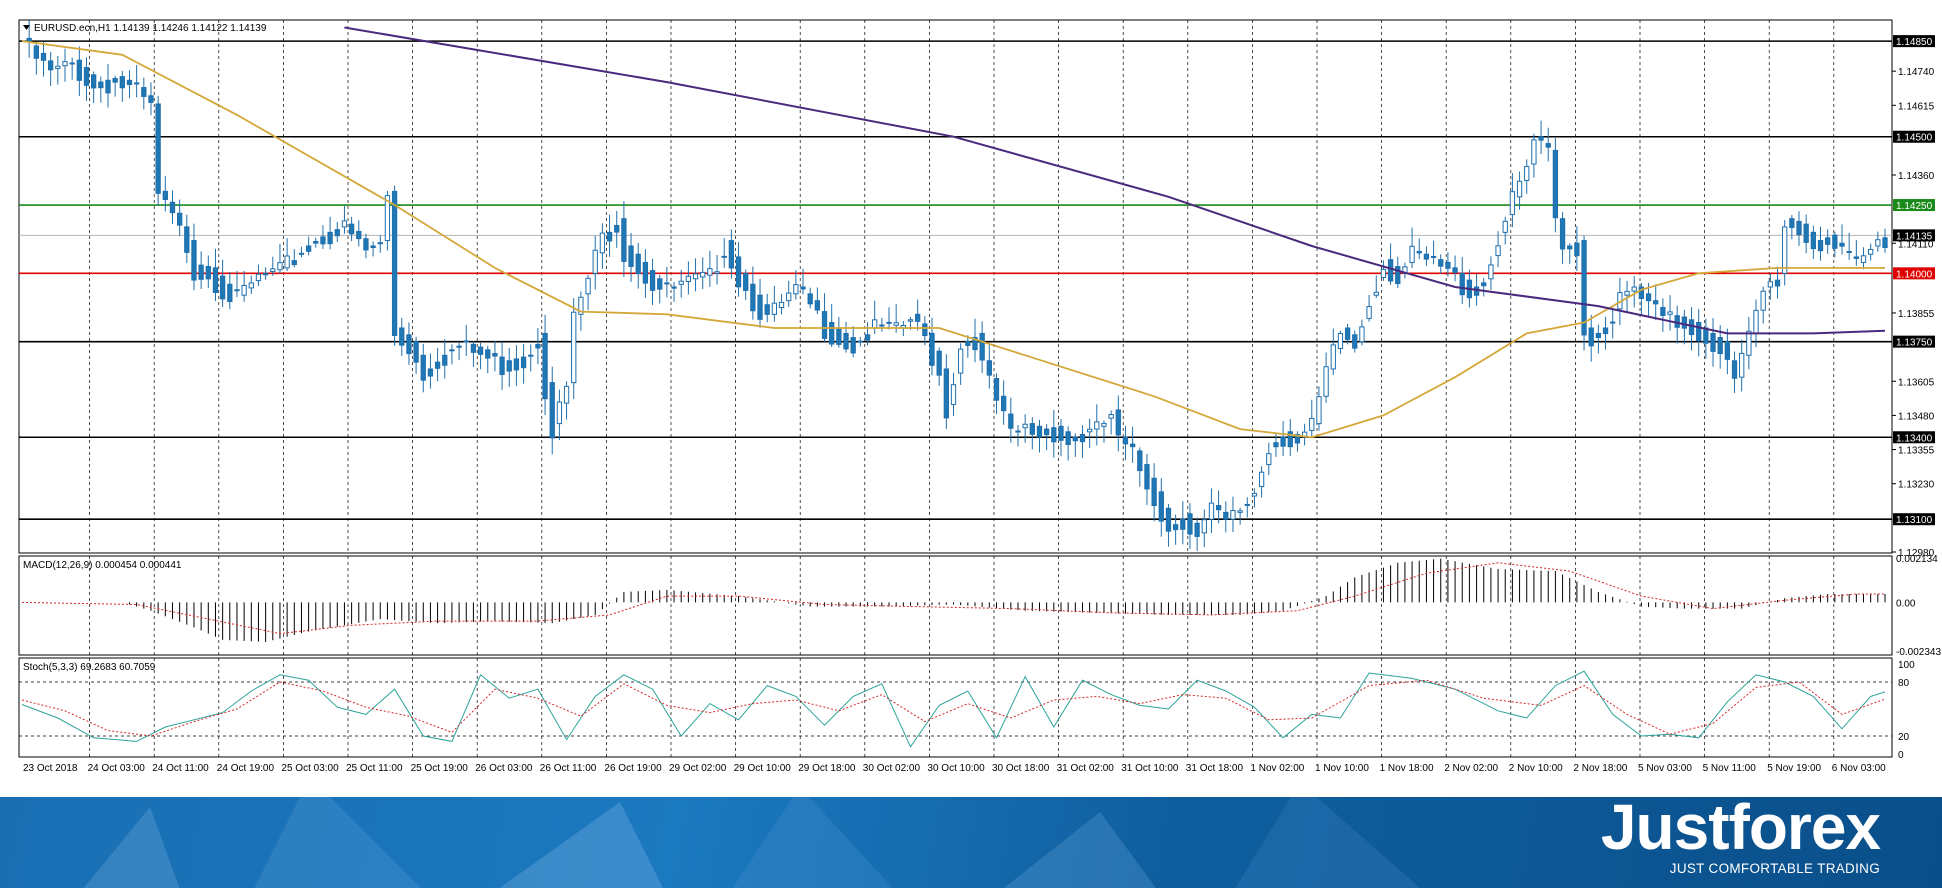 The image size is (1942, 888). What do you see at coordinates (1901, 755) in the screenshot?
I see `stoch-tick-label: 0` at bounding box center [1901, 755].